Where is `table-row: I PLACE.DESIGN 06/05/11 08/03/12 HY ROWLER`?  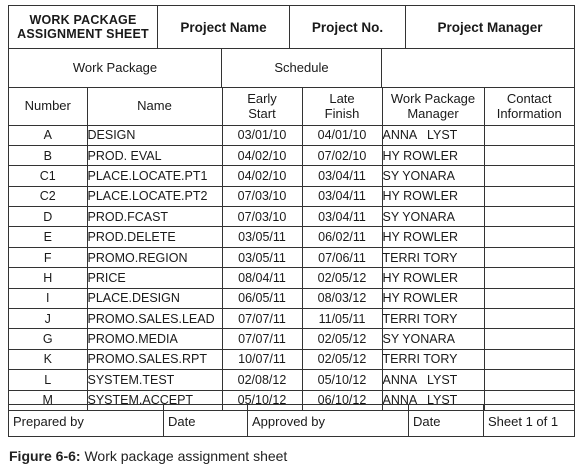 table-row: I PLACE.DESIGN 06/05/11 08/03/12 HY ROWLER is located at coordinates (291, 299).